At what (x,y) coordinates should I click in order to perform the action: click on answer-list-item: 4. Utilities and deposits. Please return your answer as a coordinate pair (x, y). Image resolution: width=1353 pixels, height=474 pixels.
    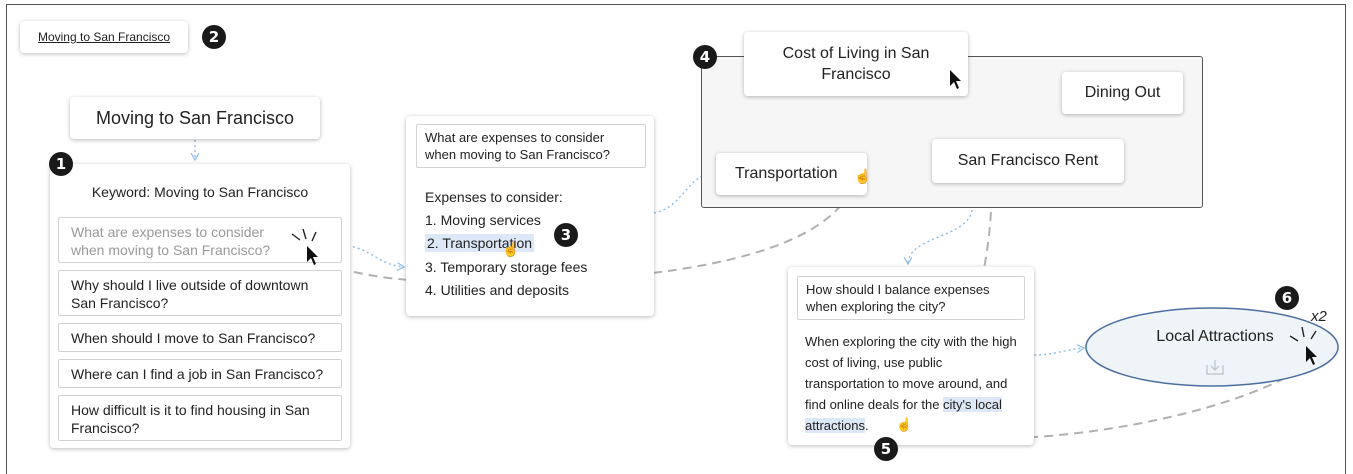
    Looking at the image, I should click on (497, 290).